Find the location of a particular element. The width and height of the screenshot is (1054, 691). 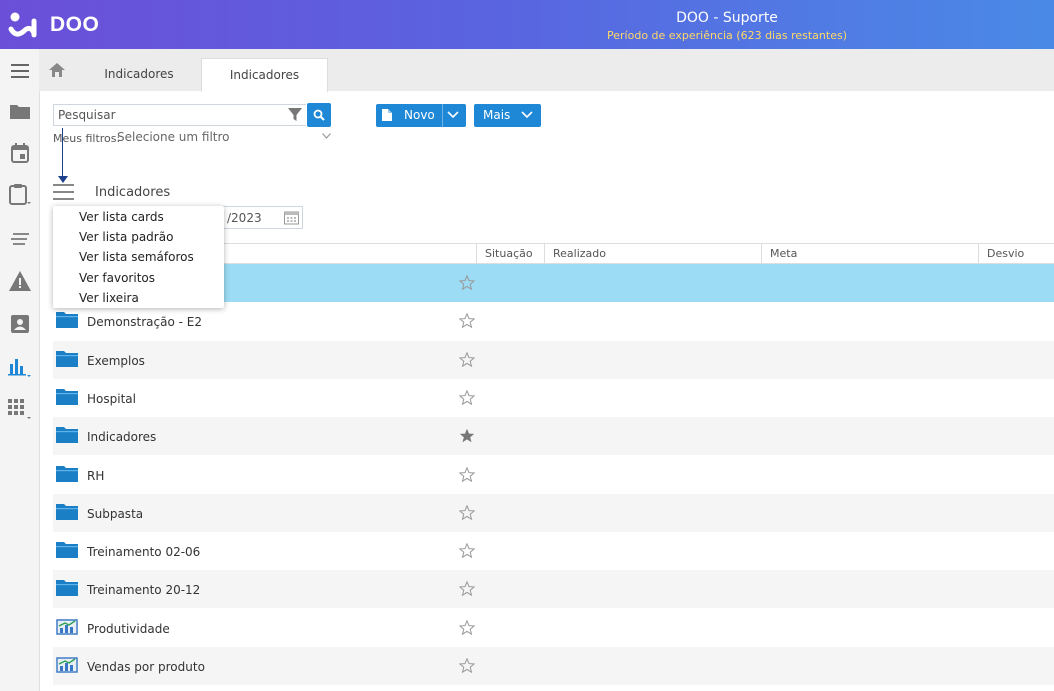

menu-item-trash: Ver lixeira is located at coordinates (109, 298).